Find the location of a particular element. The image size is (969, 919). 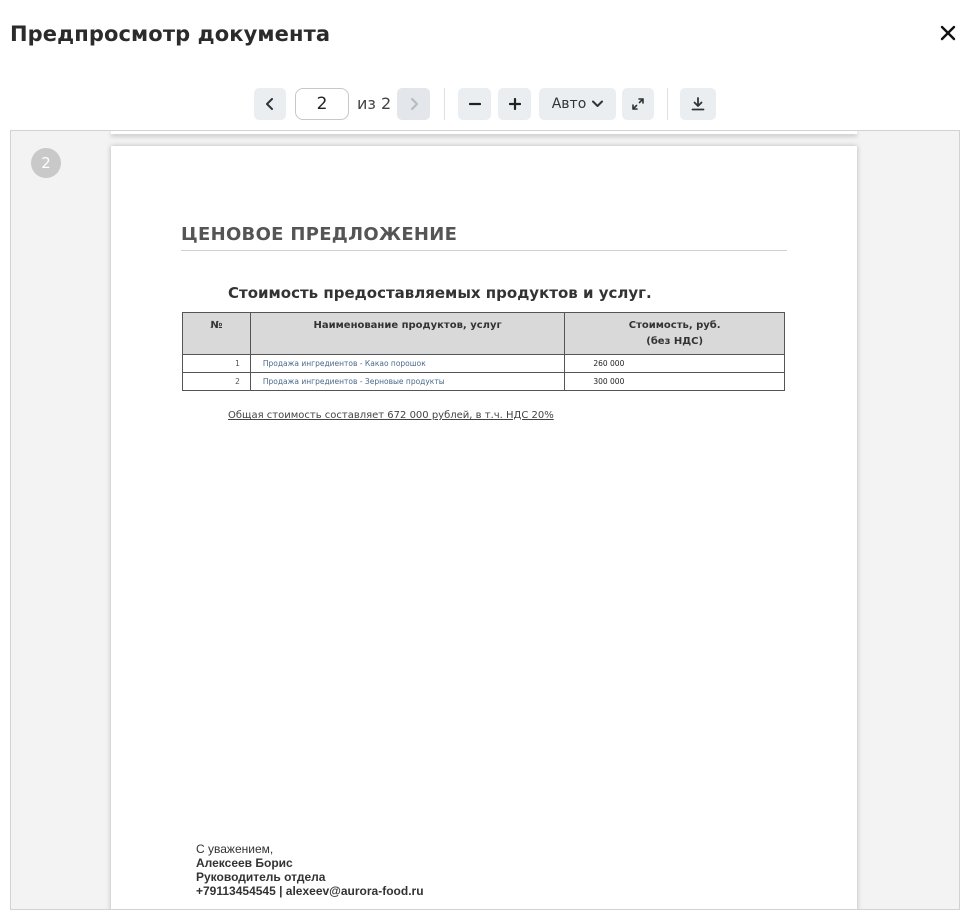

row-name: Продажа ингредиентов - Какао порошок is located at coordinates (407, 363).